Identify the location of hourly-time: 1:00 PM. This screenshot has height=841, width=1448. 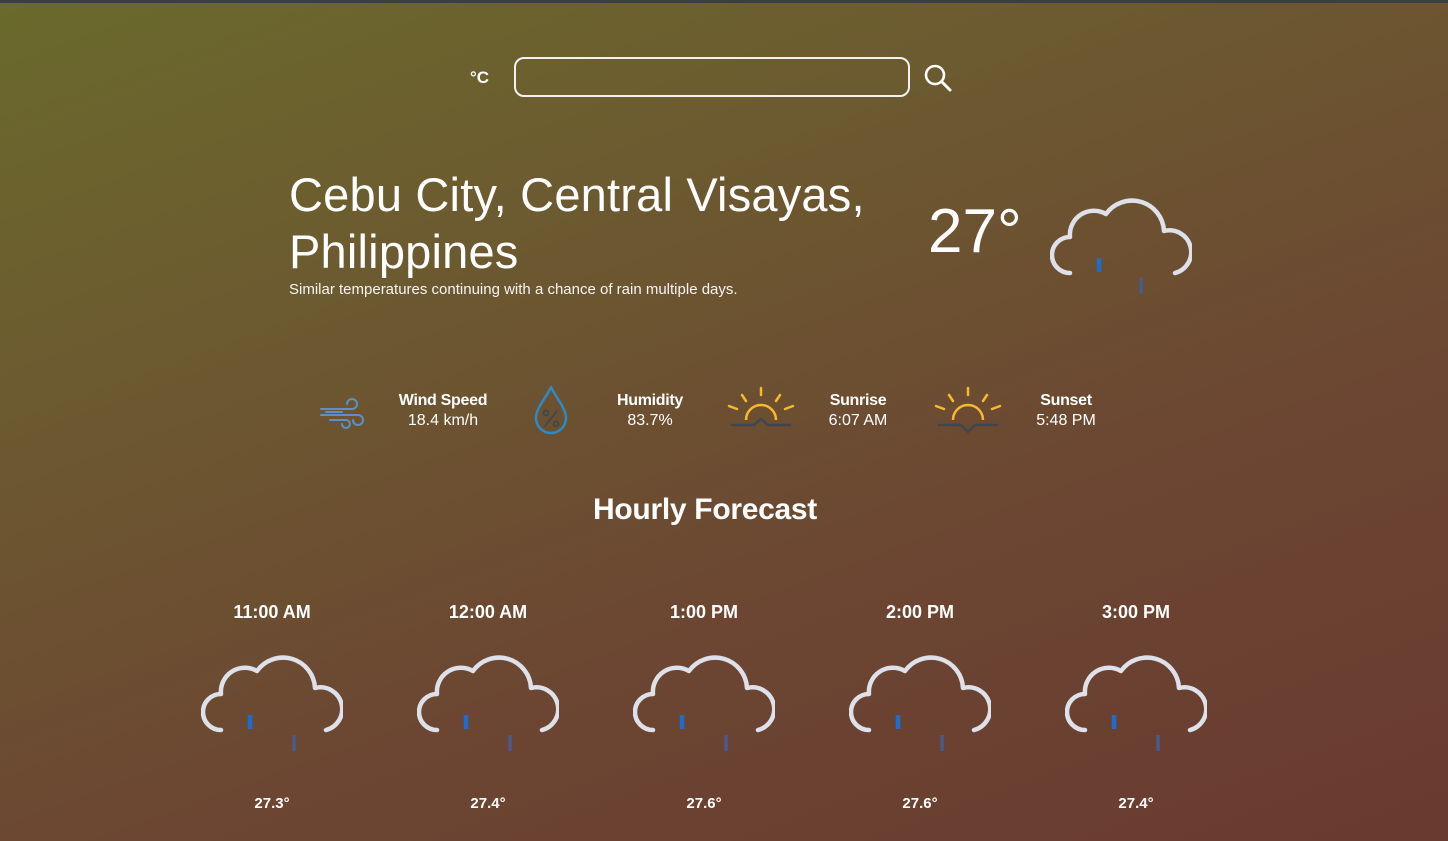
(704, 612).